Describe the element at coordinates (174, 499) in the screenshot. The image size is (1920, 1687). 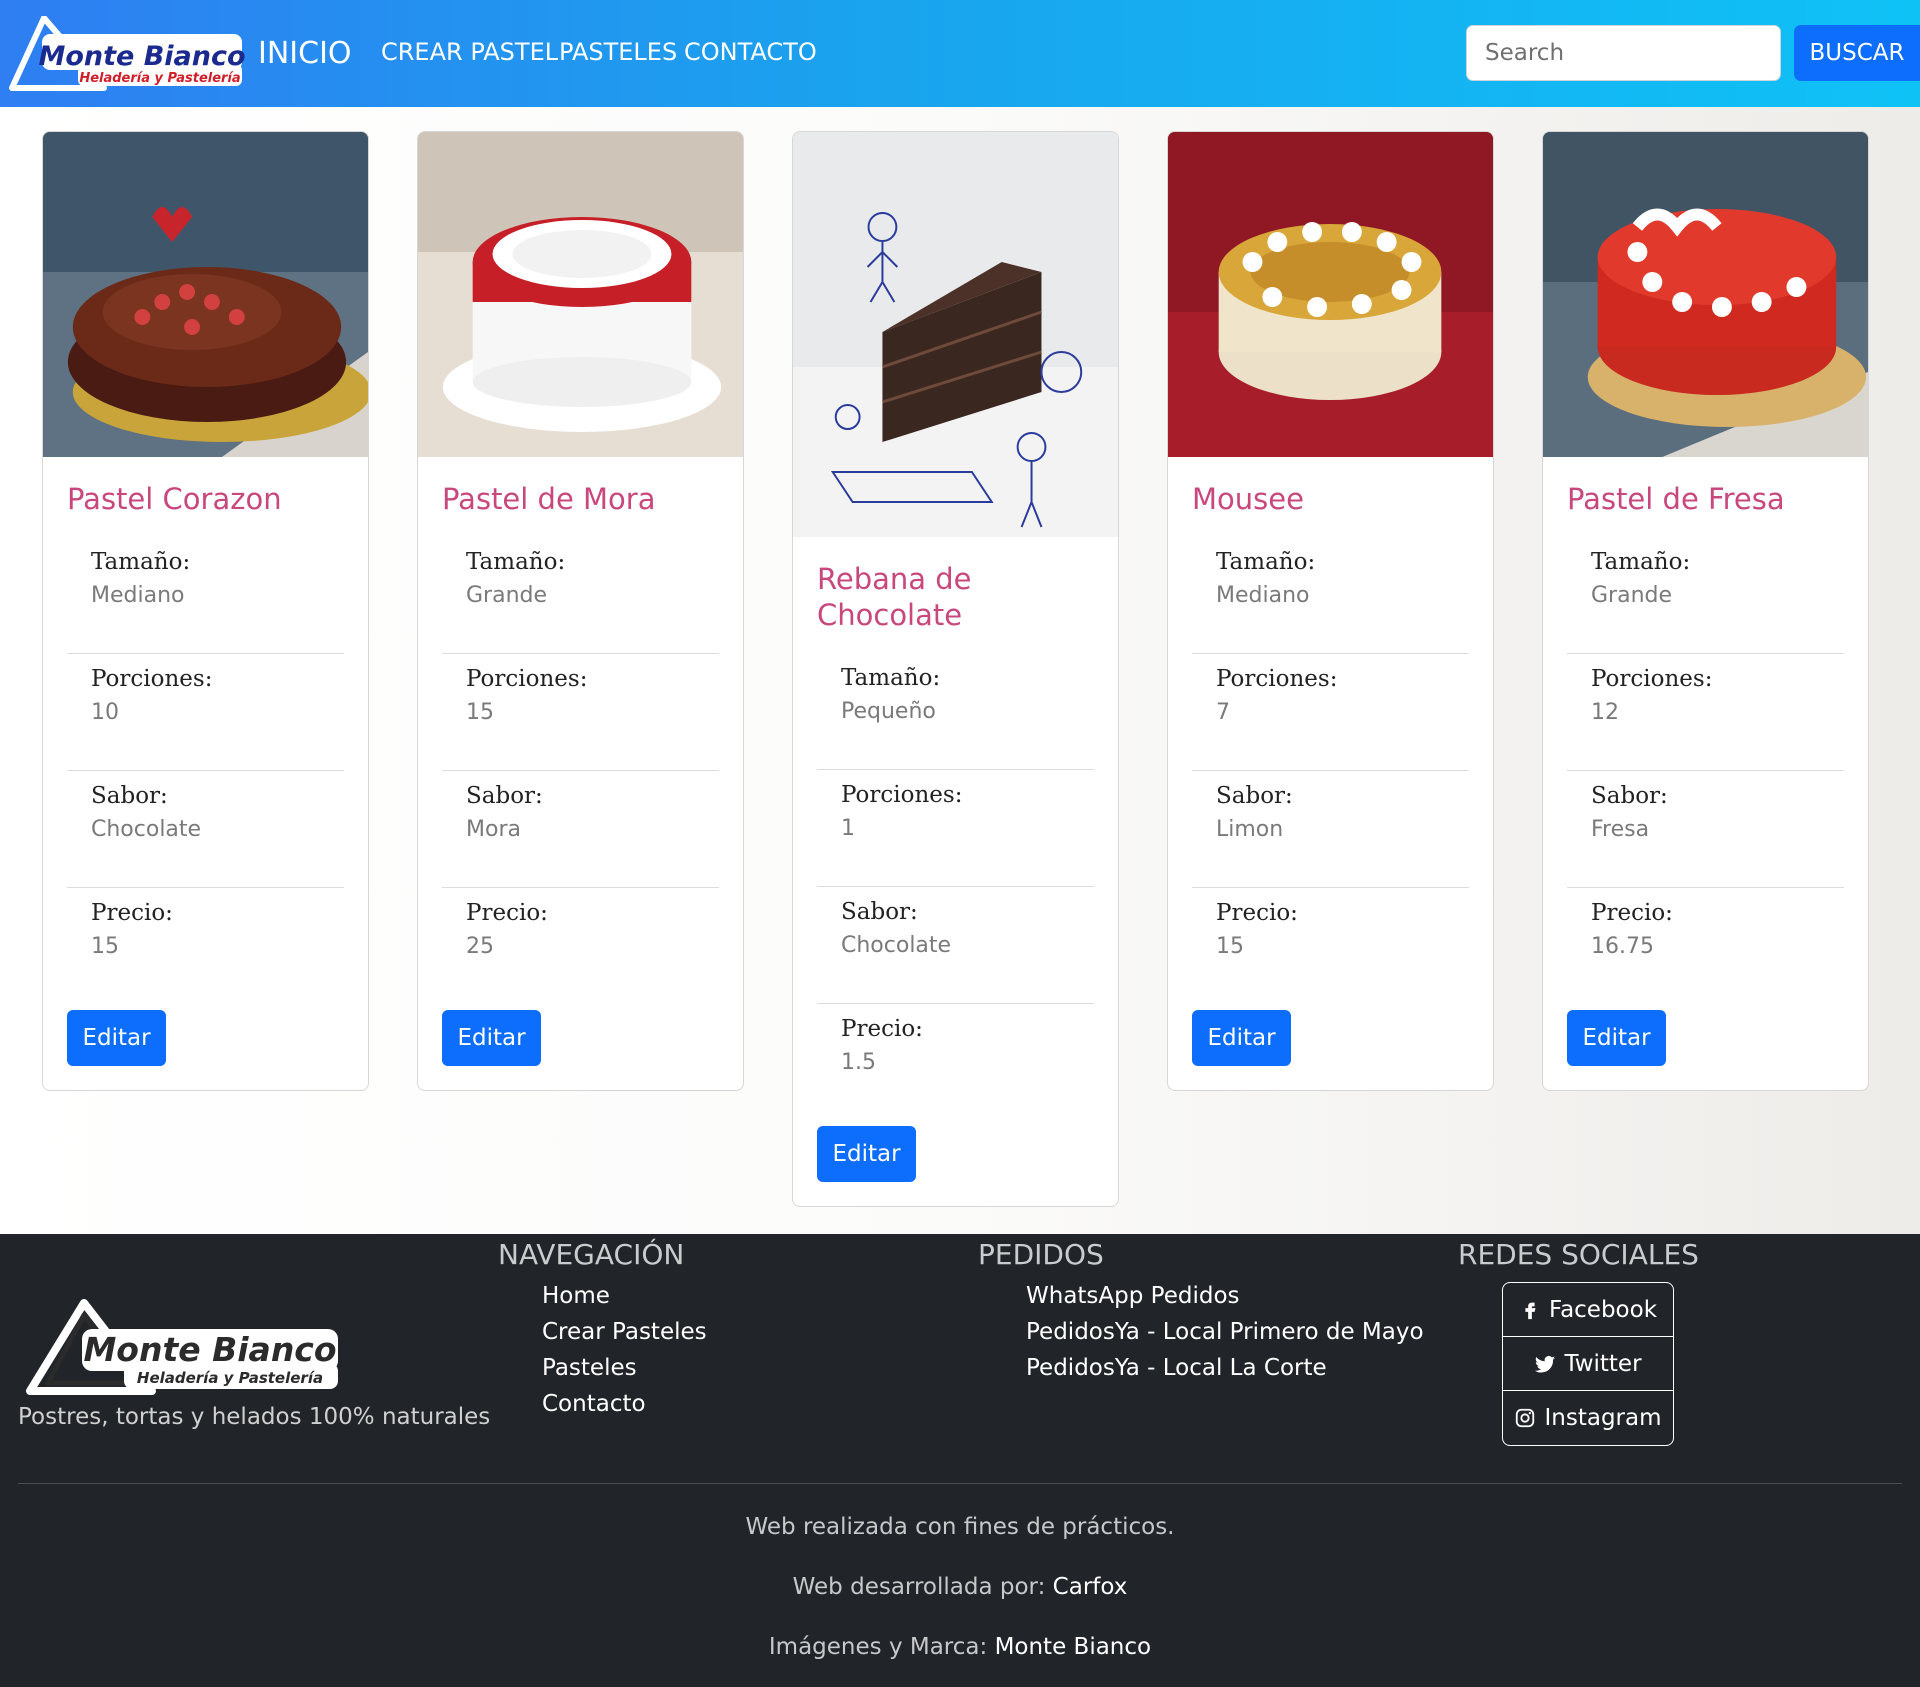
I see `cake-title: Pastel Corazon` at that location.